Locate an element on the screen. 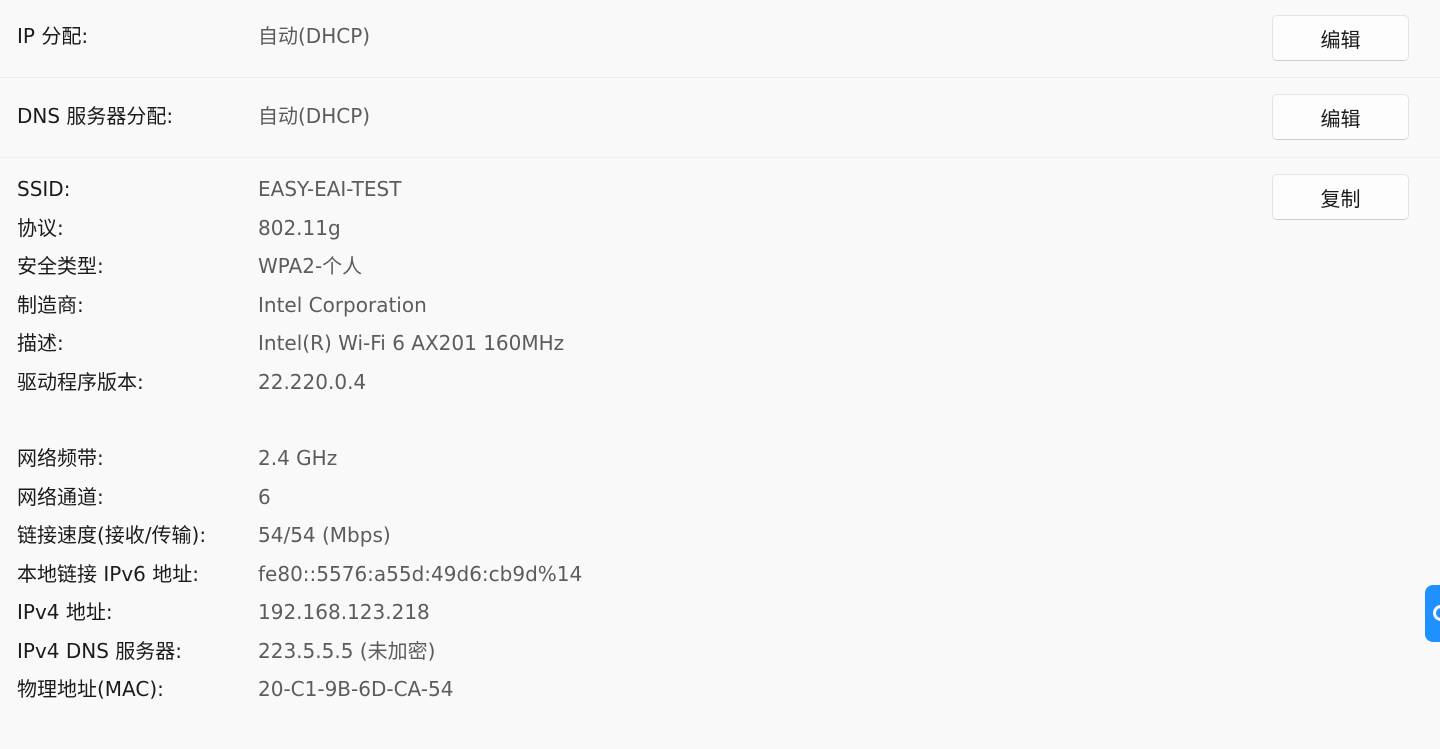 Image resolution: width=1440 pixels, height=749 pixels. property-label: 安全类型: is located at coordinates (60, 266).